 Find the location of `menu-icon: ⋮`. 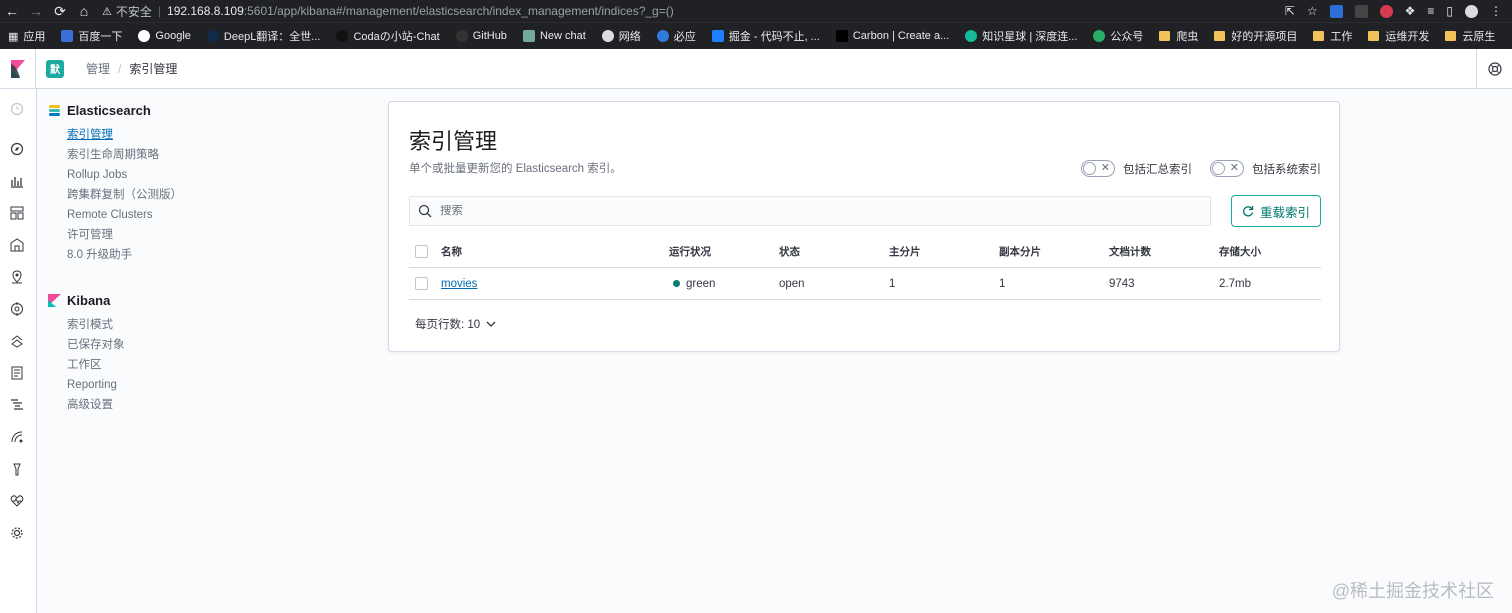

menu-icon: ⋮ is located at coordinates (1496, 11).